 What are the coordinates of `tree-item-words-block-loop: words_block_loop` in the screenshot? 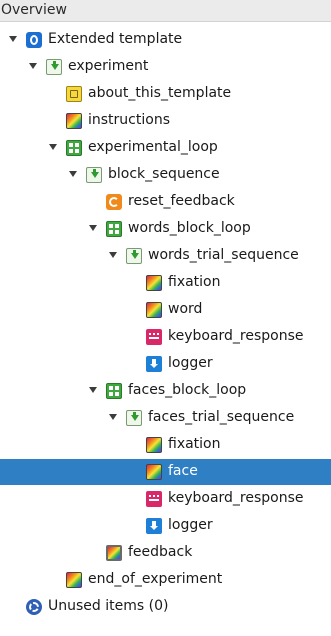 It's located at (165, 229).